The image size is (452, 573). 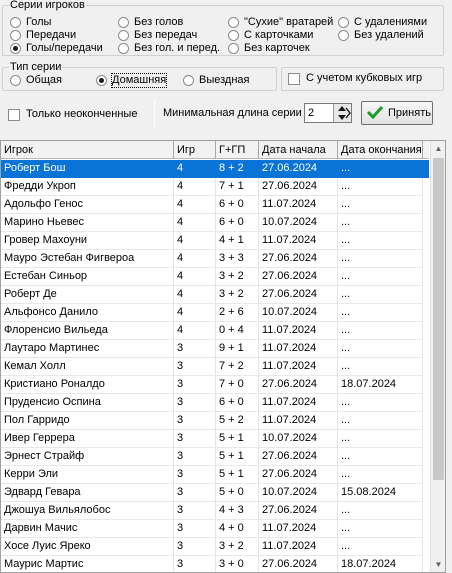 I want to click on column-header-end-date: Дата окончания, so click(x=380, y=150).